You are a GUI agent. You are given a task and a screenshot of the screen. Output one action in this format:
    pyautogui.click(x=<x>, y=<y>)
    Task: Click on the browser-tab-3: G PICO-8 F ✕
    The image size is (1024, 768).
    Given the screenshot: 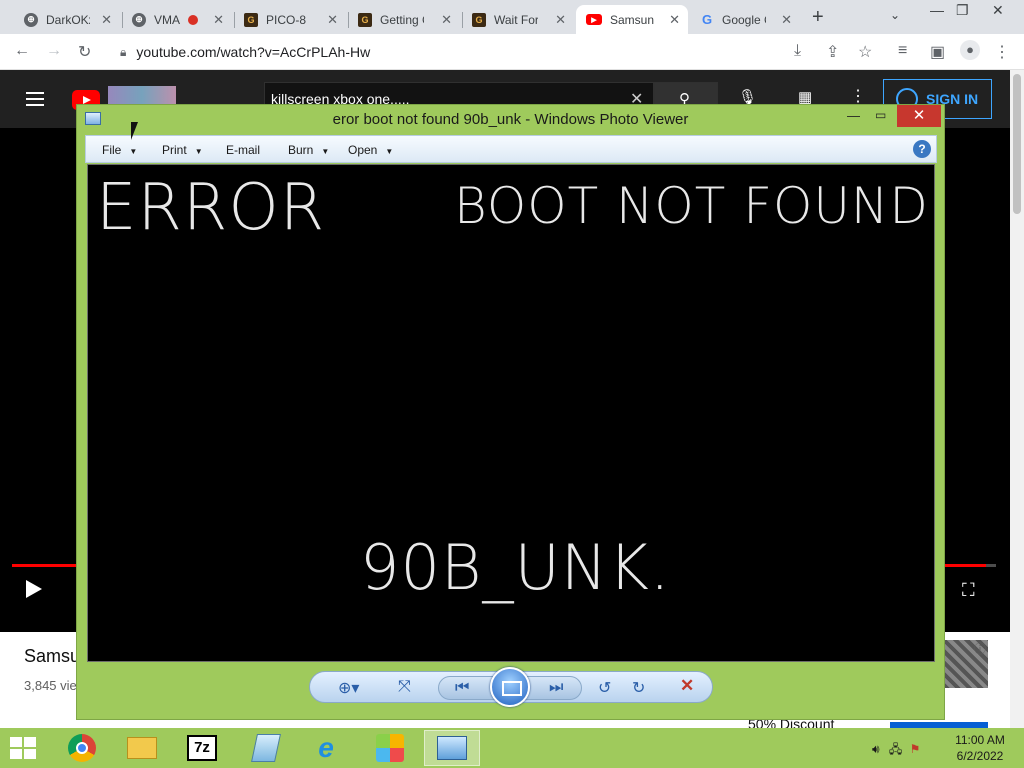 What is the action you would take?
    pyautogui.click(x=290, y=19)
    